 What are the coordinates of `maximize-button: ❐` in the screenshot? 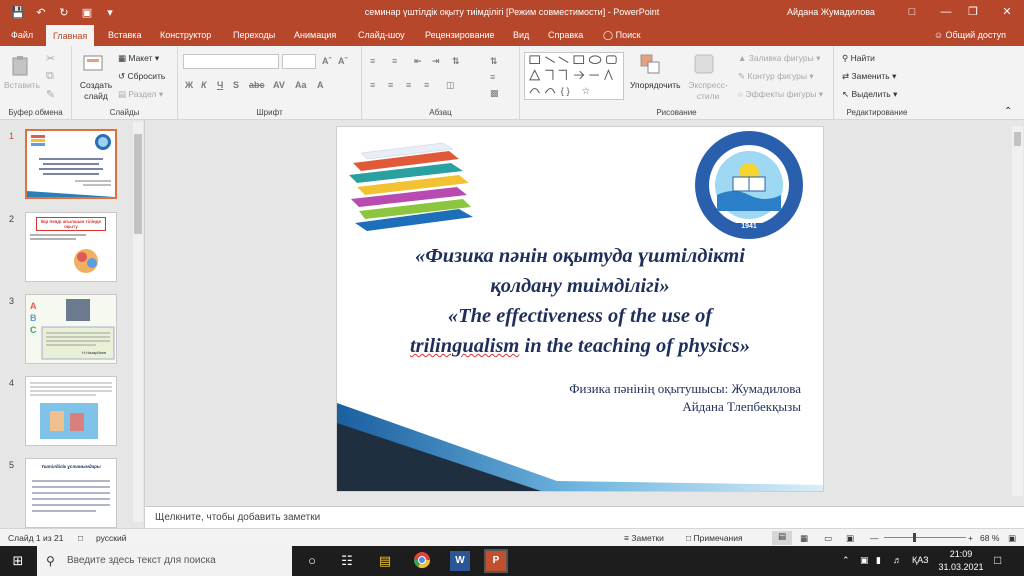 It's located at (973, 12).